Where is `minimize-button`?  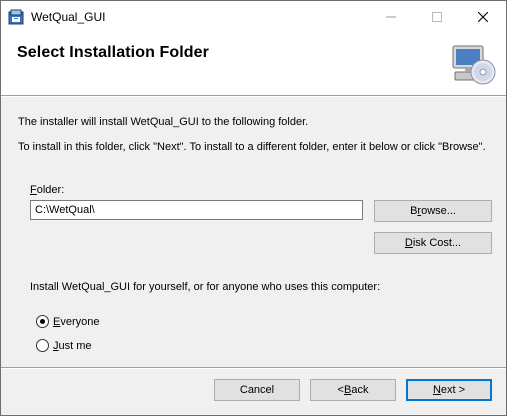
minimize-button is located at coordinates (391, 16).